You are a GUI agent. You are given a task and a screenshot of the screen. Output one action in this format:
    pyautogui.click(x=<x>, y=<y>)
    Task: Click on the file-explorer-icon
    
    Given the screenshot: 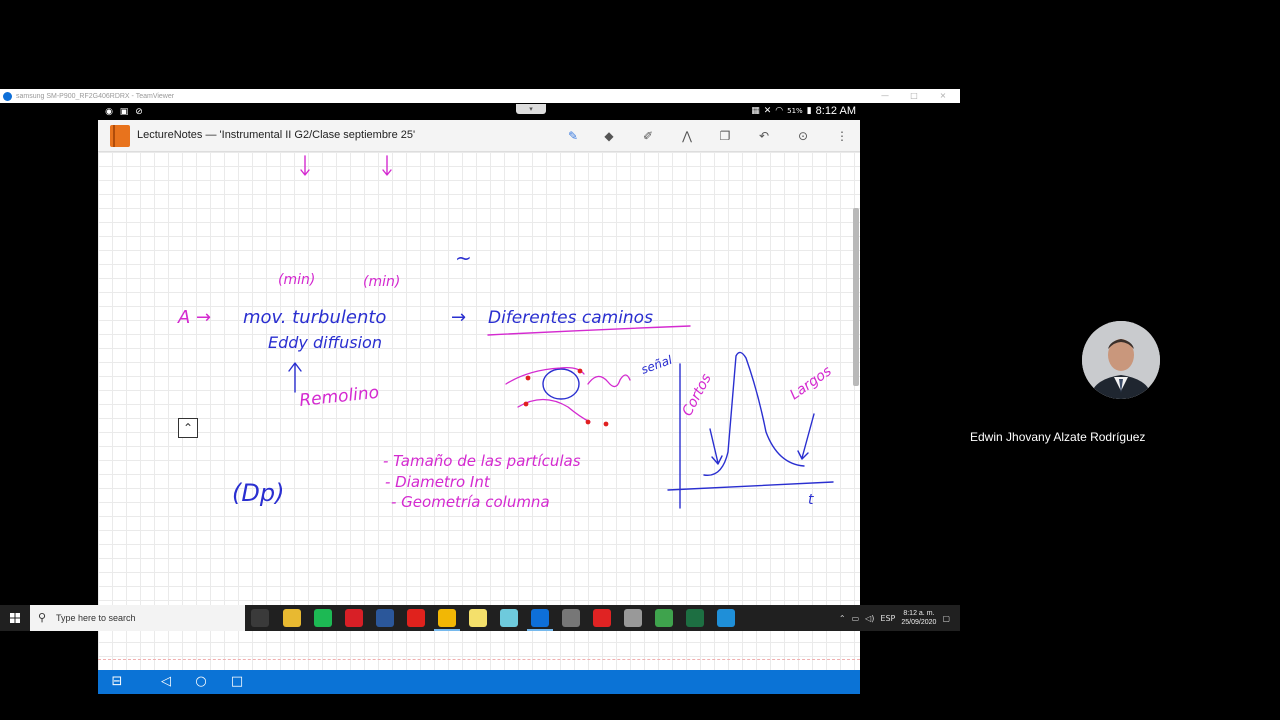 What is the action you would take?
    pyautogui.click(x=292, y=618)
    